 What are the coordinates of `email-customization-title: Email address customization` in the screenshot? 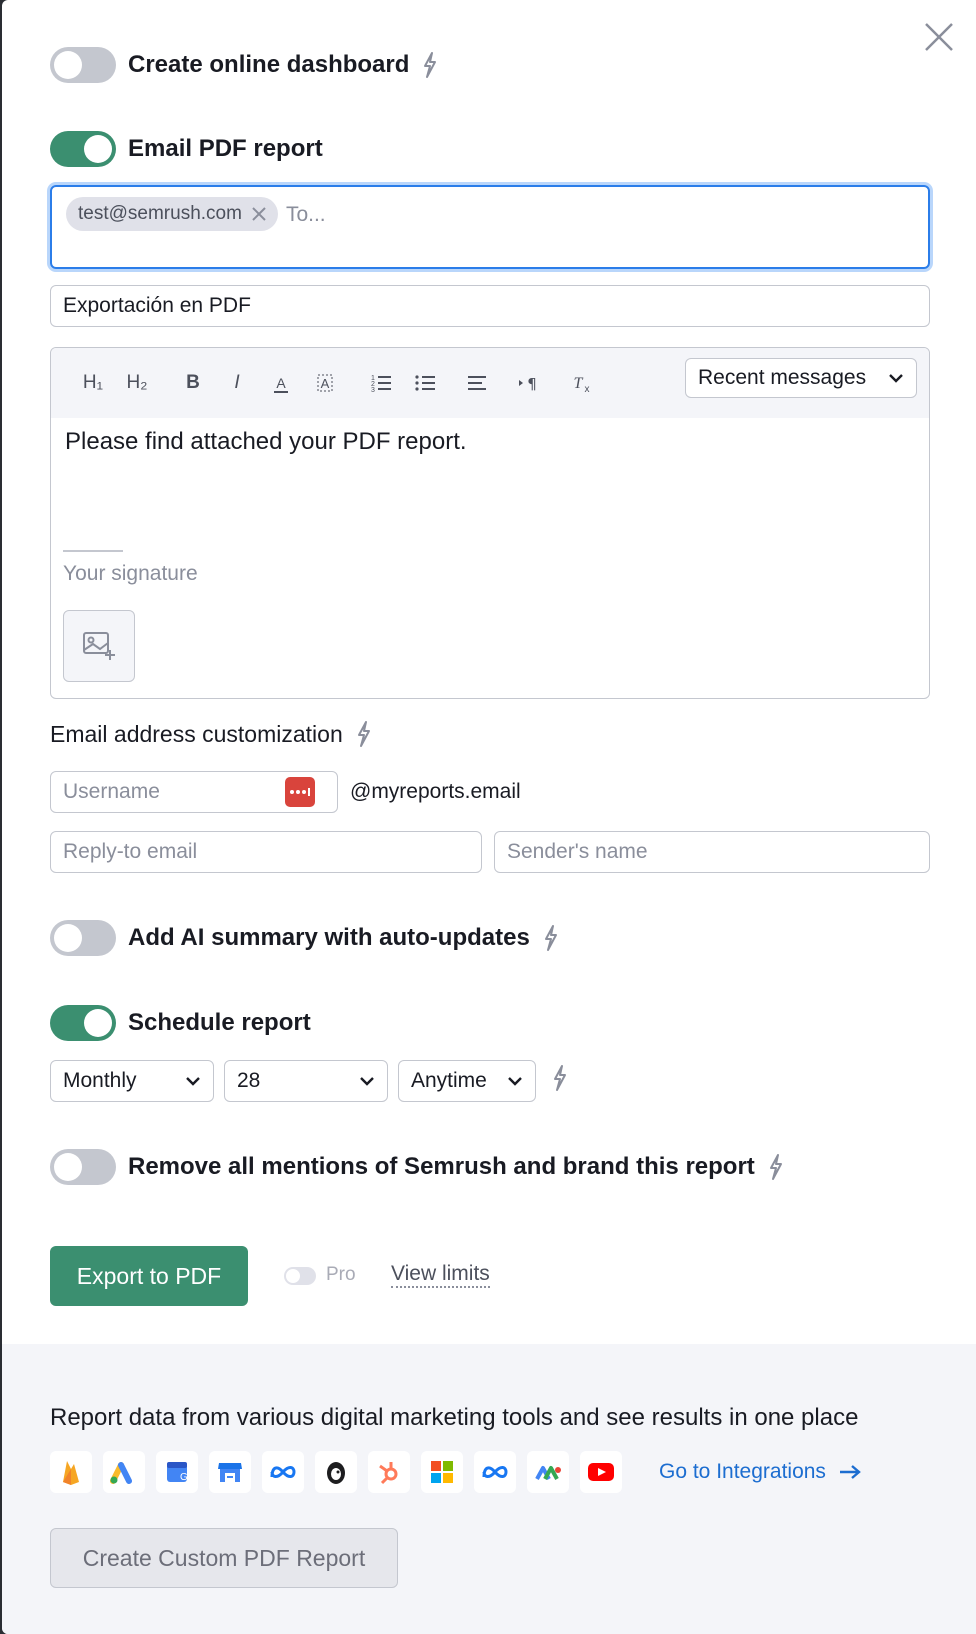 It's located at (211, 734).